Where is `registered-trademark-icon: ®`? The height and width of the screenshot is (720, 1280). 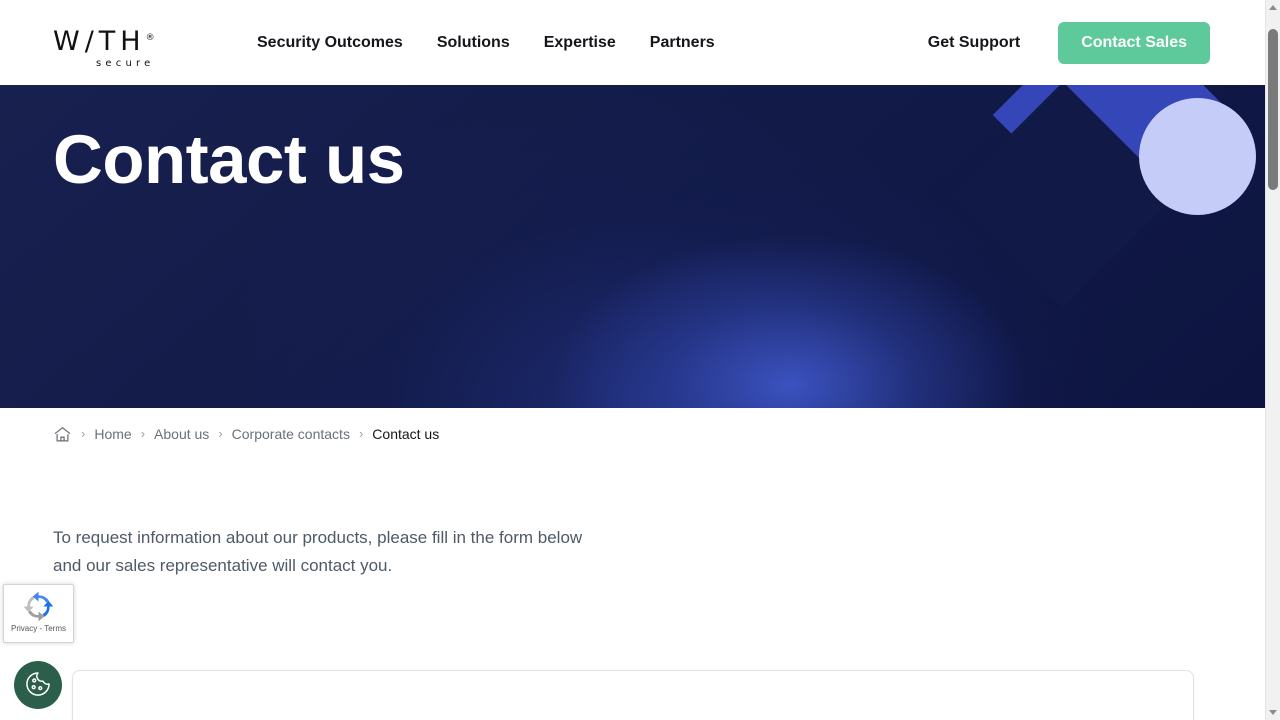 registered-trademark-icon: ® is located at coordinates (150, 38).